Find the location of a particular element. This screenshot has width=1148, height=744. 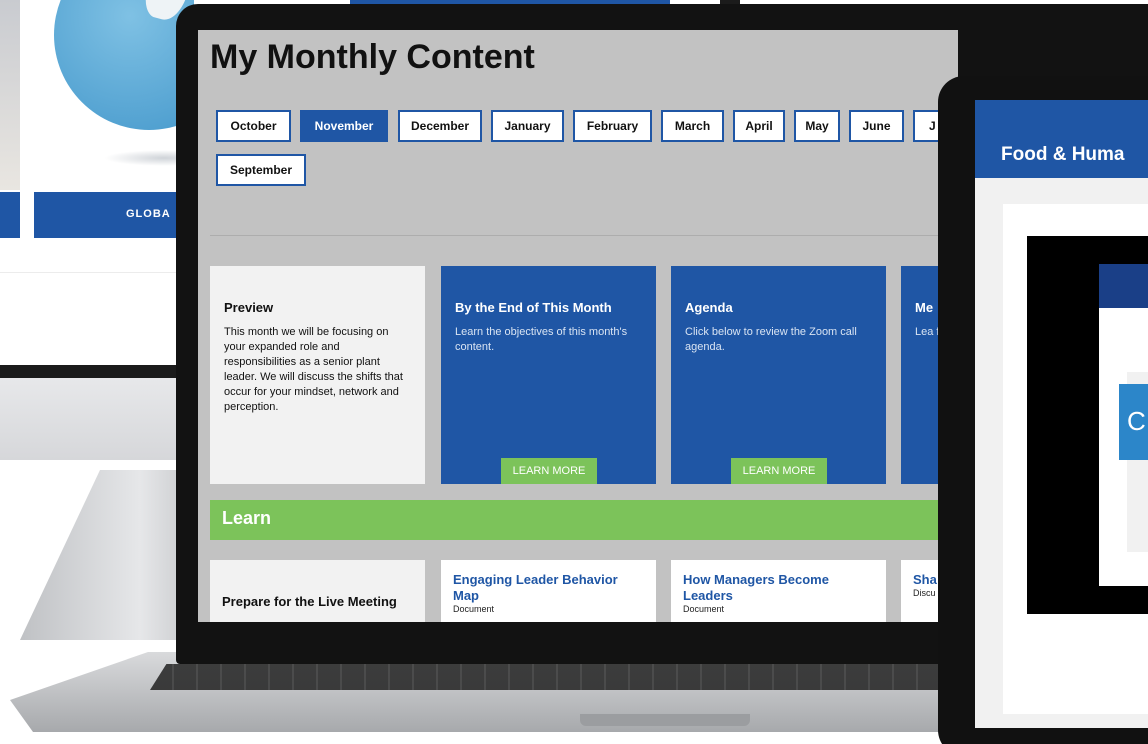

tablet-header-title: Food & Huma is located at coordinates (1061, 139).